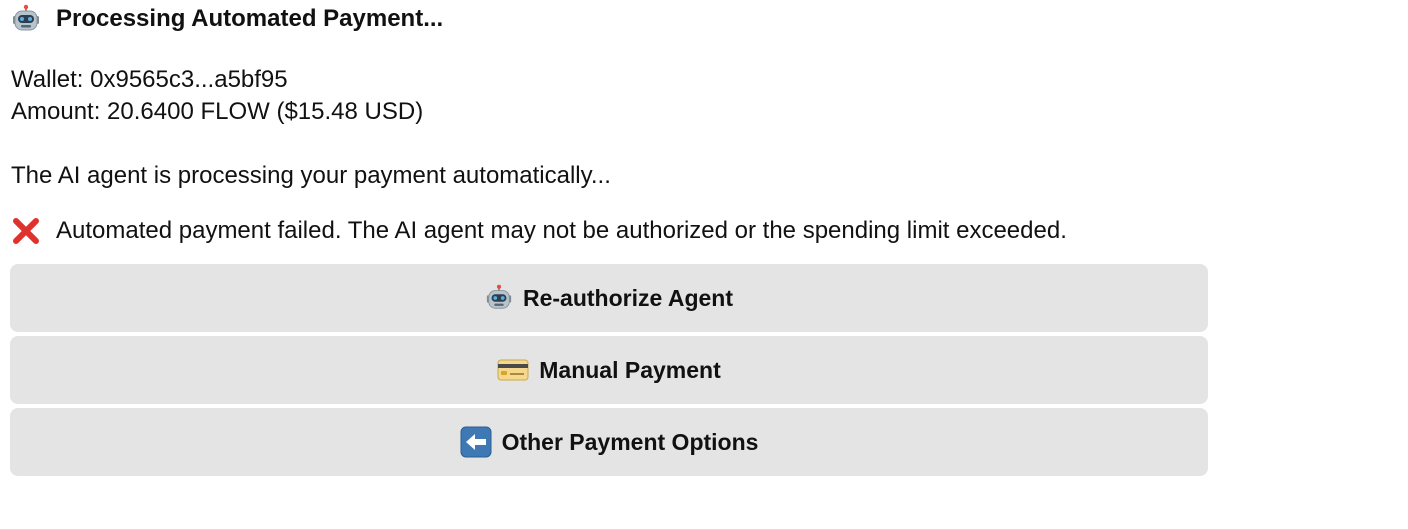  I want to click on manual-payment-button: Manual Payment, so click(609, 370).